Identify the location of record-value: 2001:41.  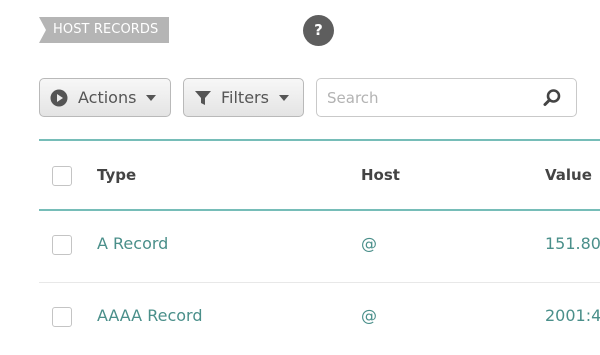
(572, 315).